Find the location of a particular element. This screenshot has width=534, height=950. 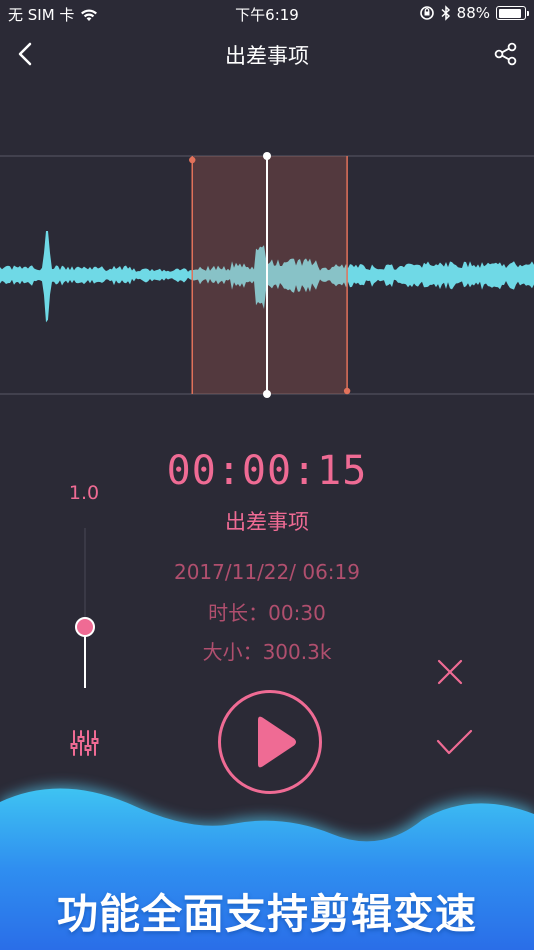

confirm-button is located at coordinates (454, 743).